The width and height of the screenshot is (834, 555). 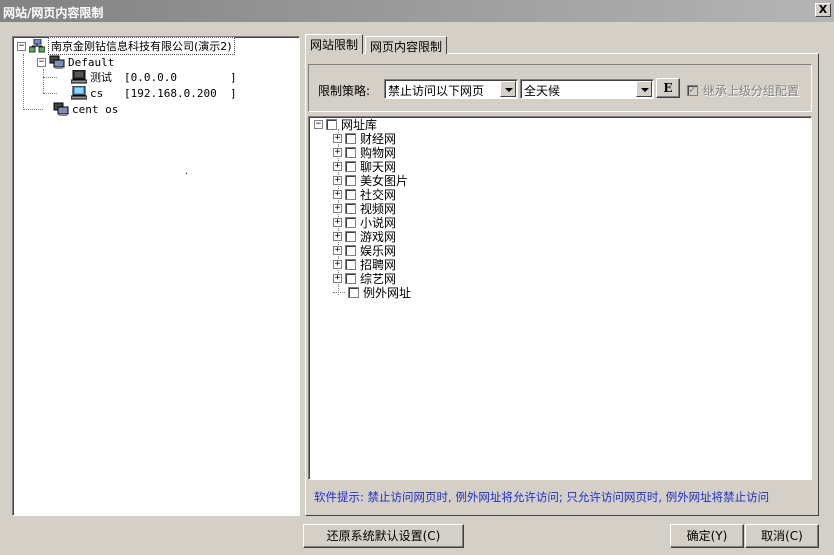 I want to click on policy-label: 限制策略:, so click(x=344, y=91).